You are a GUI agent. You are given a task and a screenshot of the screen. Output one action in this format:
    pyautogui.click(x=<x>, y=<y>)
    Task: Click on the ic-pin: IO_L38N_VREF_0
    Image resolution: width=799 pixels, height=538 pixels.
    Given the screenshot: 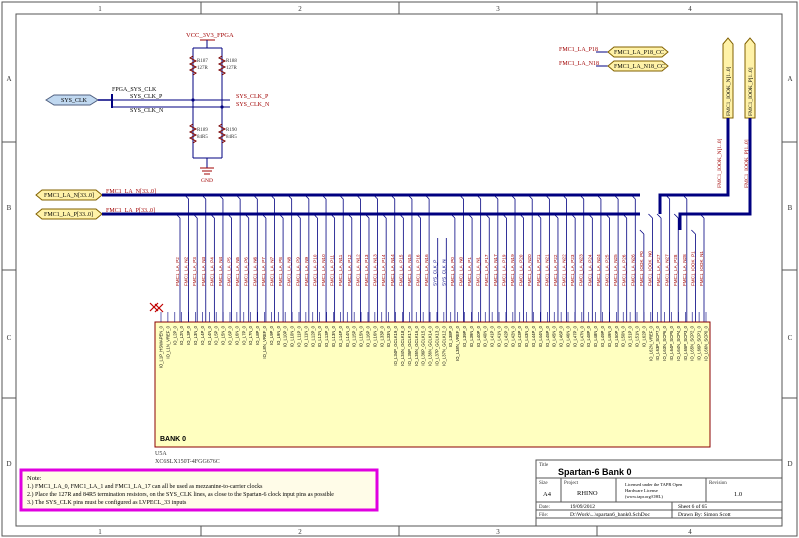 What is the action you would take?
    pyautogui.click(x=457, y=336)
    